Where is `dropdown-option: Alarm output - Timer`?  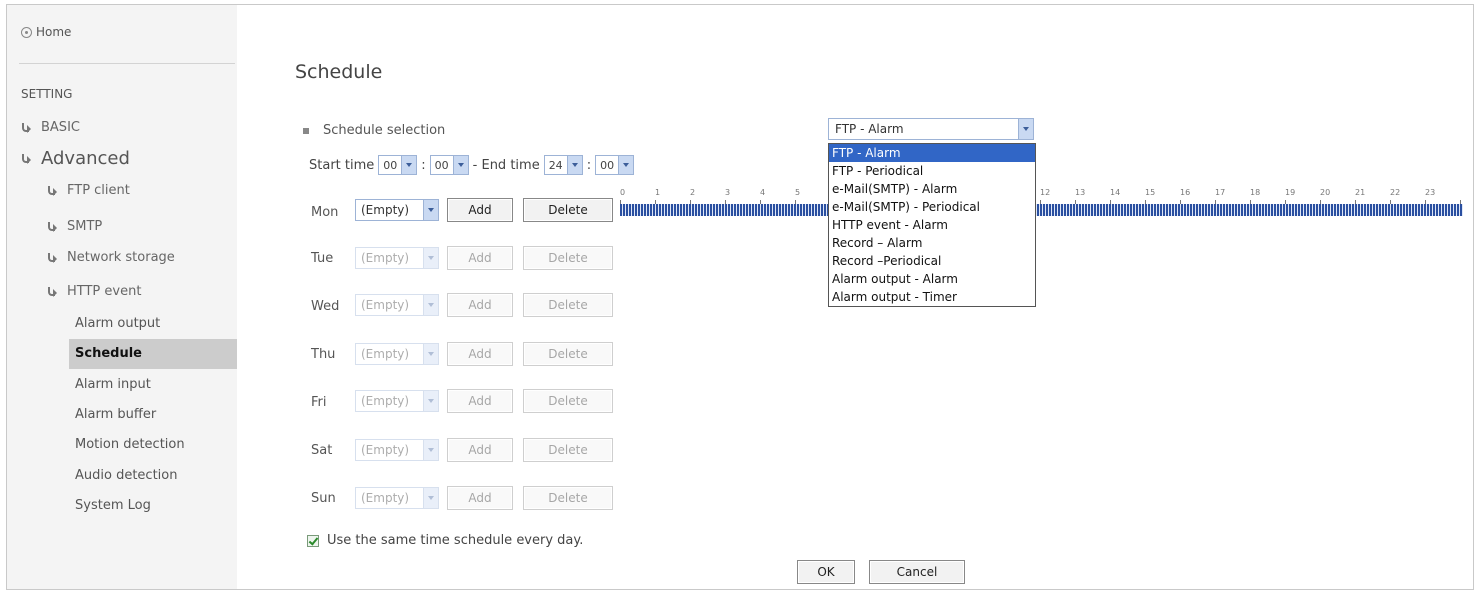 dropdown-option: Alarm output - Timer is located at coordinates (932, 297).